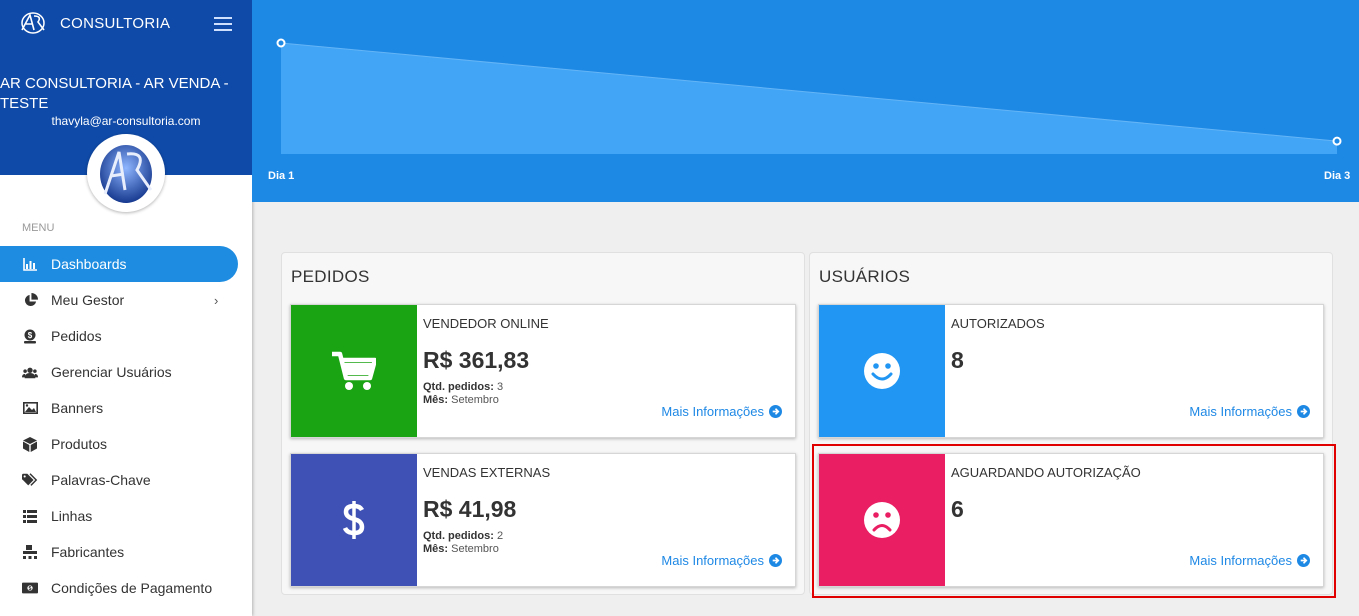 This screenshot has width=1359, height=616. Describe the element at coordinates (957, 509) in the screenshot. I see `card-value: 6` at that location.